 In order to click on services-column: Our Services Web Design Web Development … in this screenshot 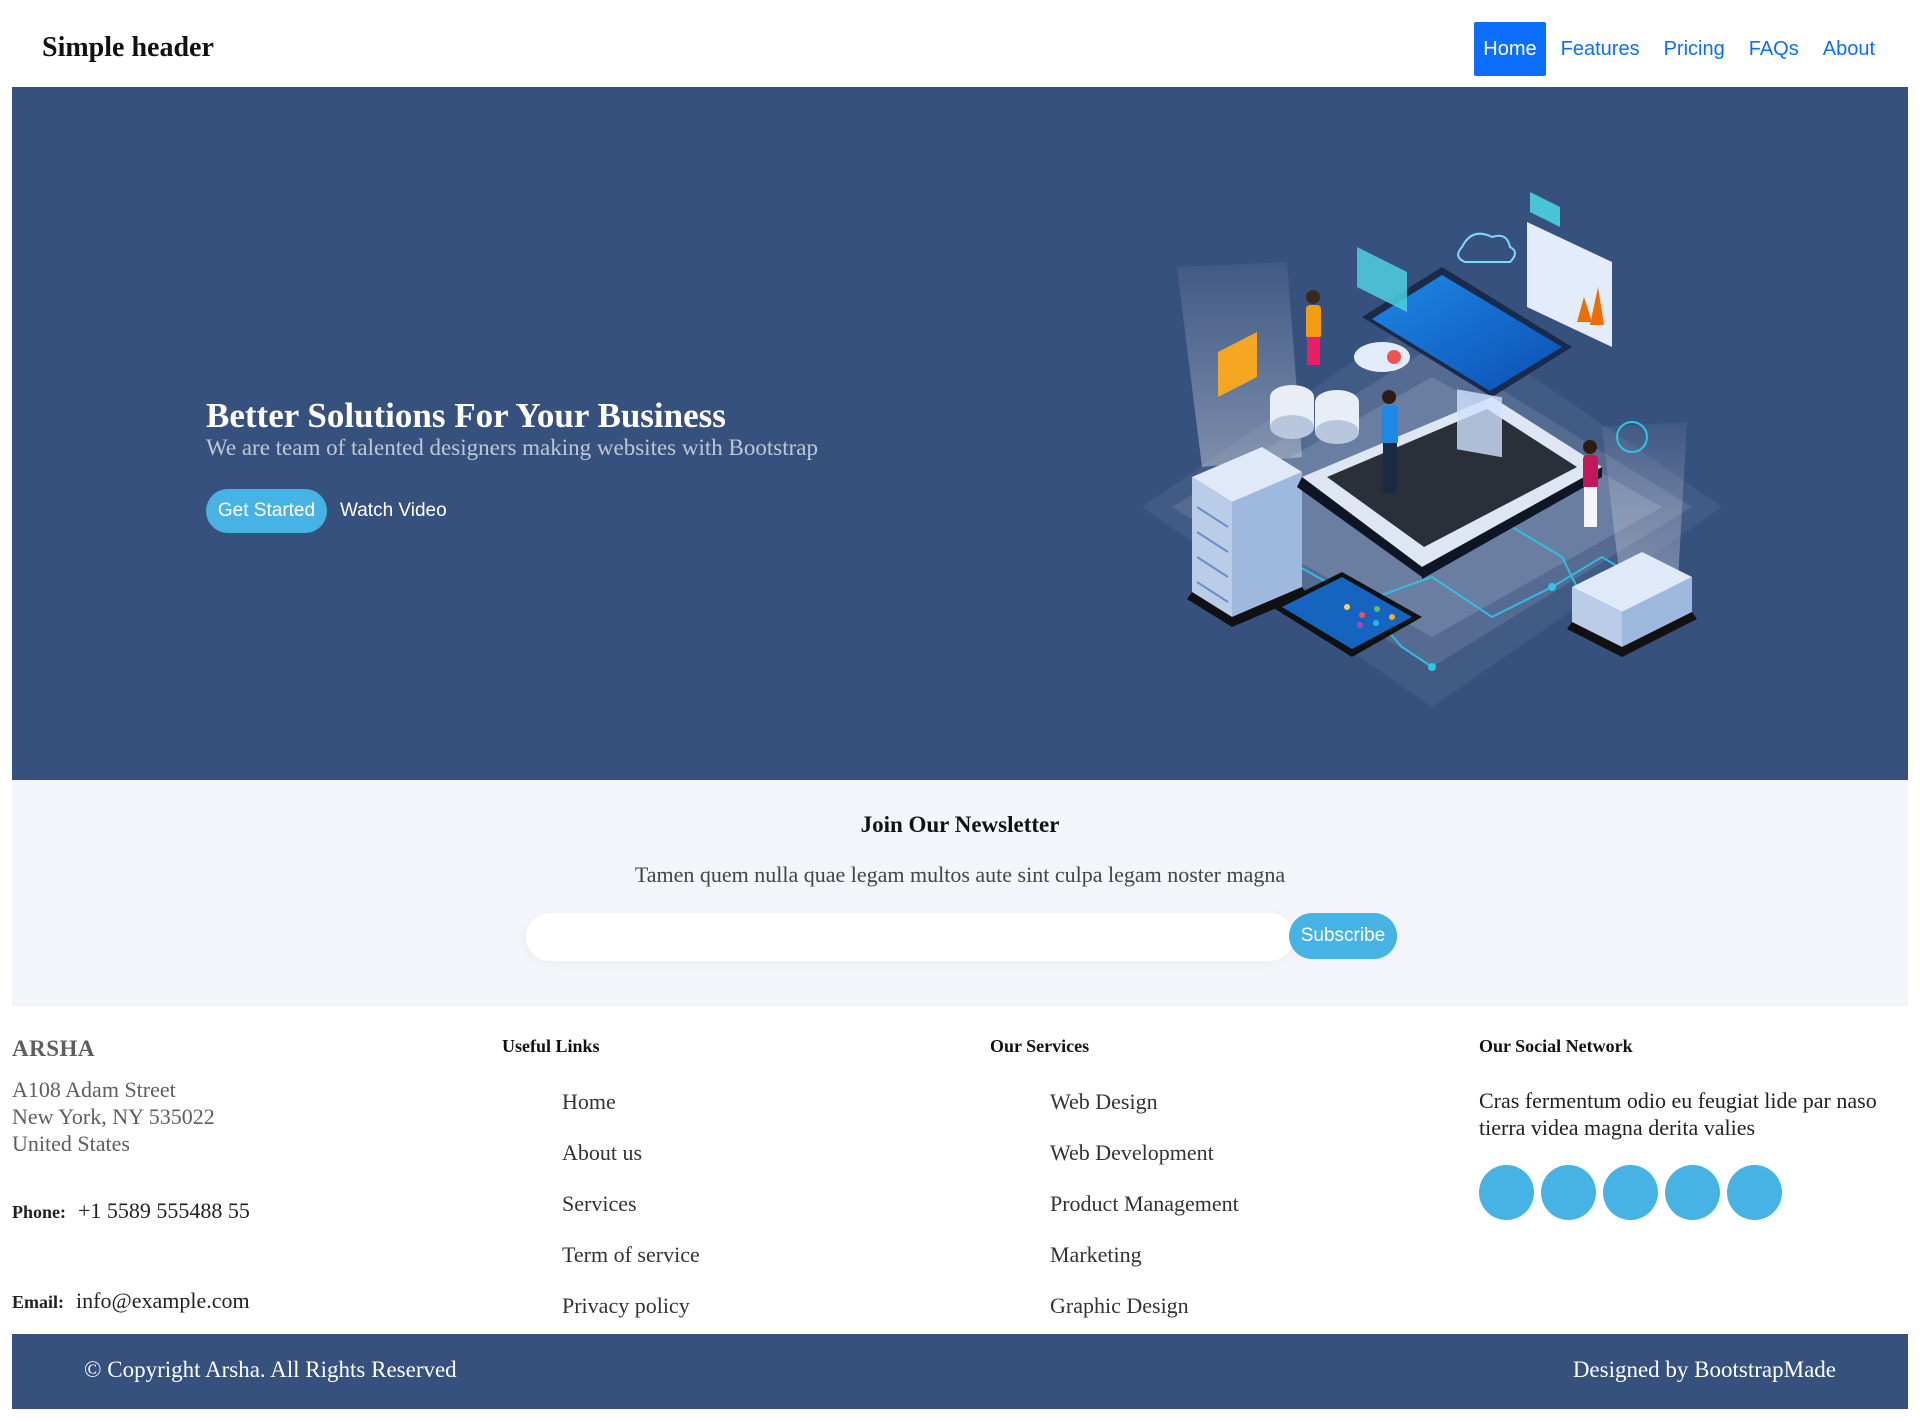, I will do `click(1114, 1189)`.